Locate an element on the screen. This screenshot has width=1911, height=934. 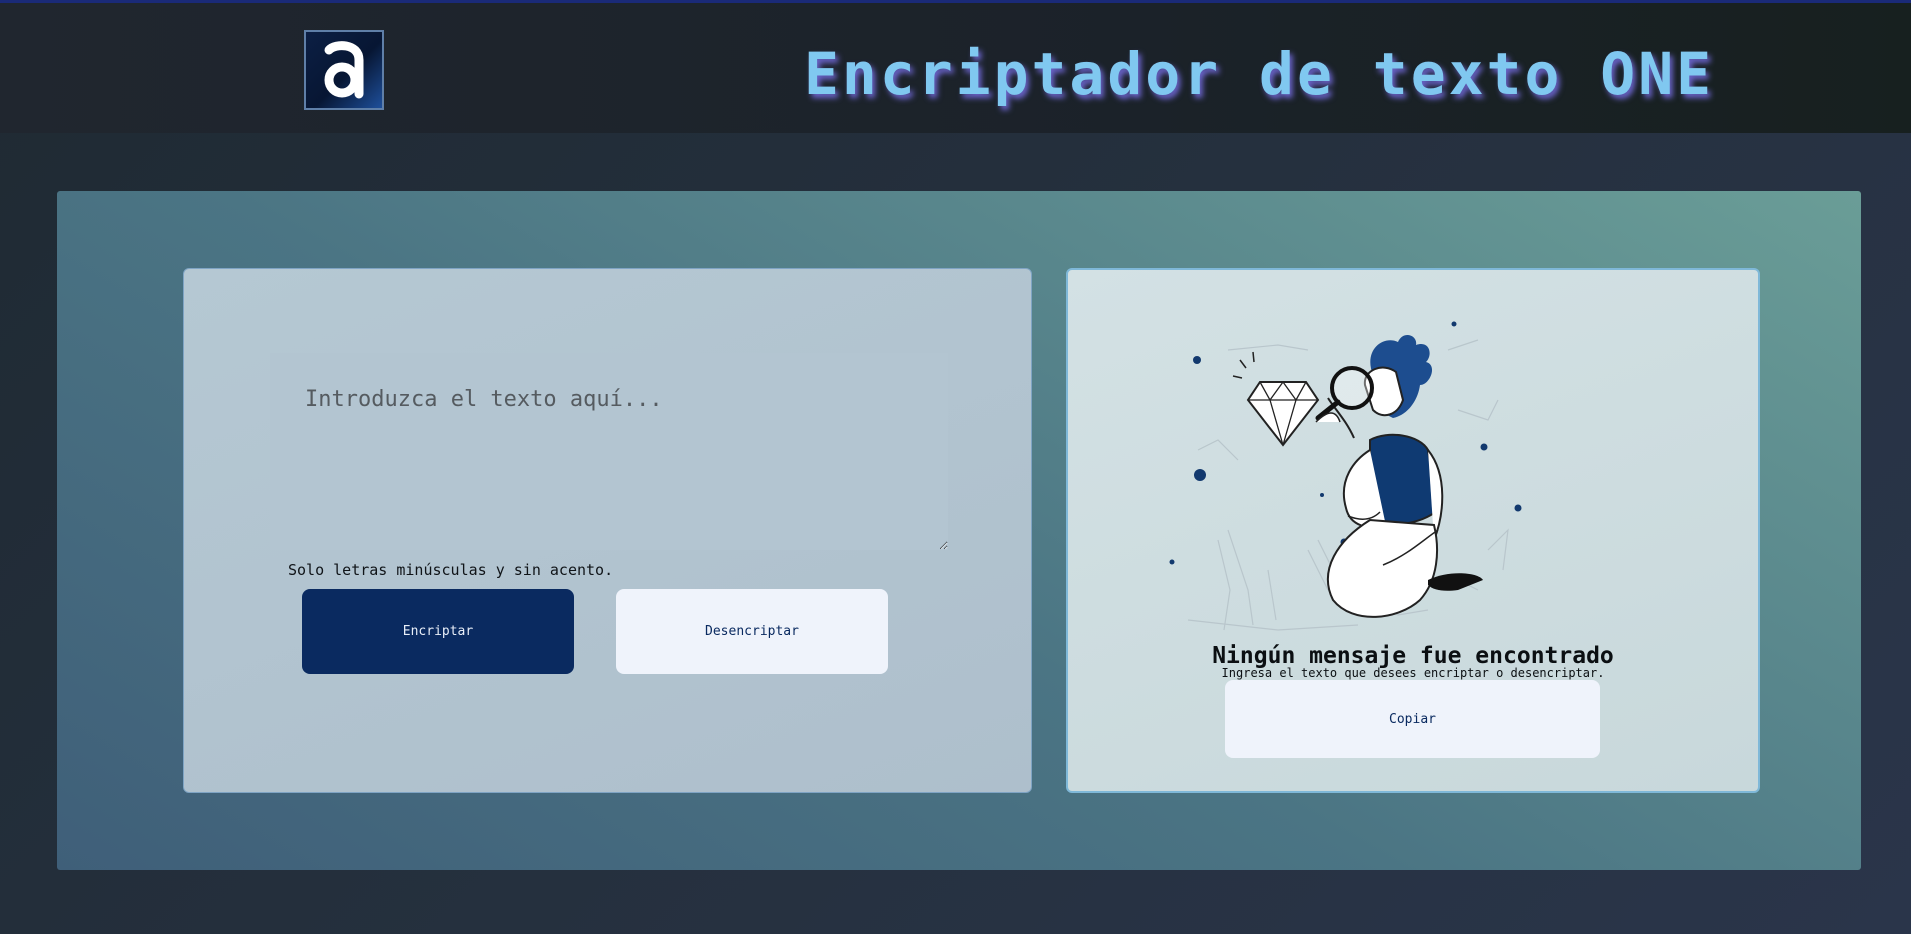
alura-a-glyph is located at coordinates (344, 70).